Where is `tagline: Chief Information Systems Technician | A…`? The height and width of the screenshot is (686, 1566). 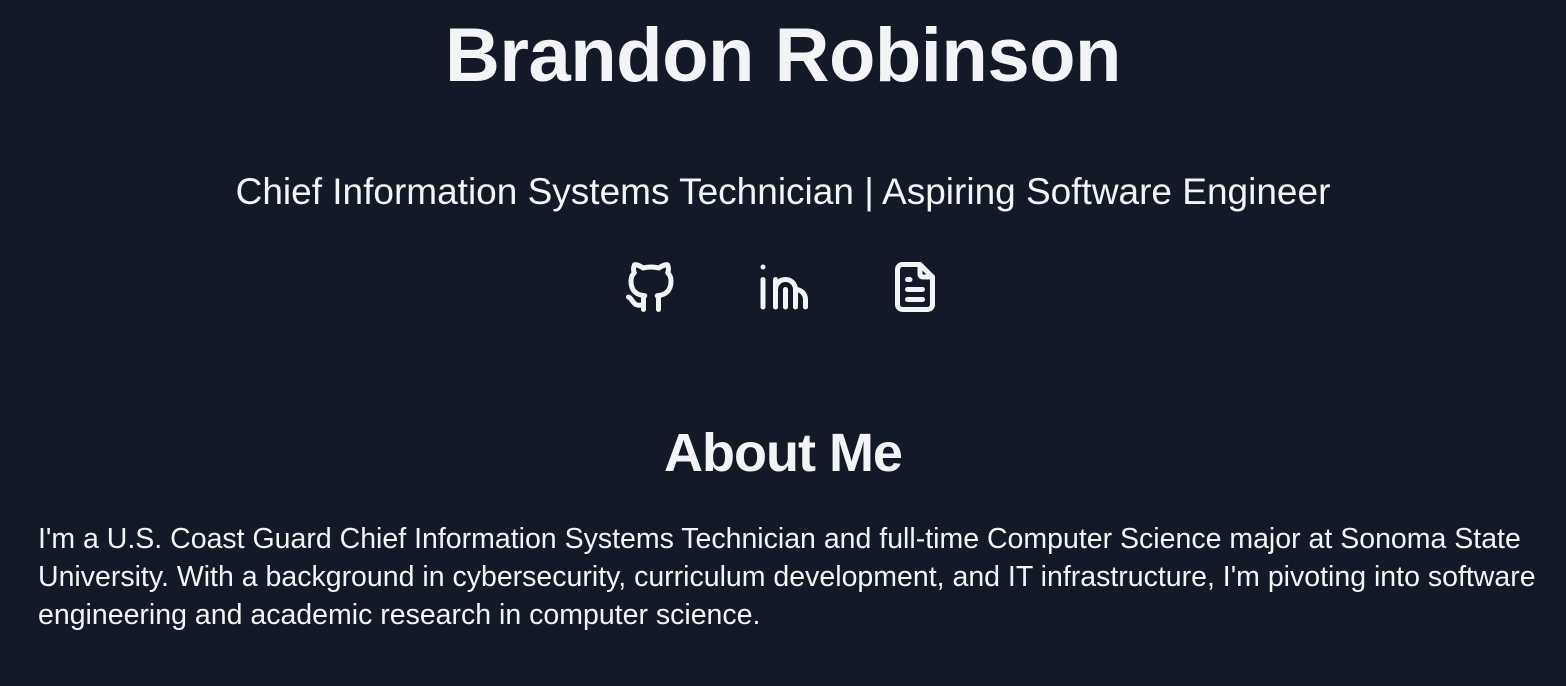 tagline: Chief Information Systems Technician | A… is located at coordinates (783, 191).